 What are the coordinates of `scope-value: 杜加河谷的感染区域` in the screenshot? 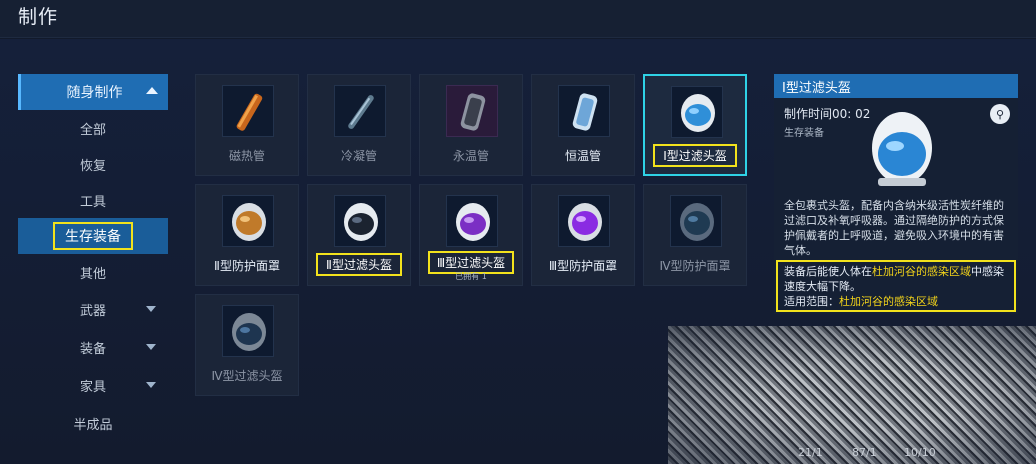 It's located at (888, 301).